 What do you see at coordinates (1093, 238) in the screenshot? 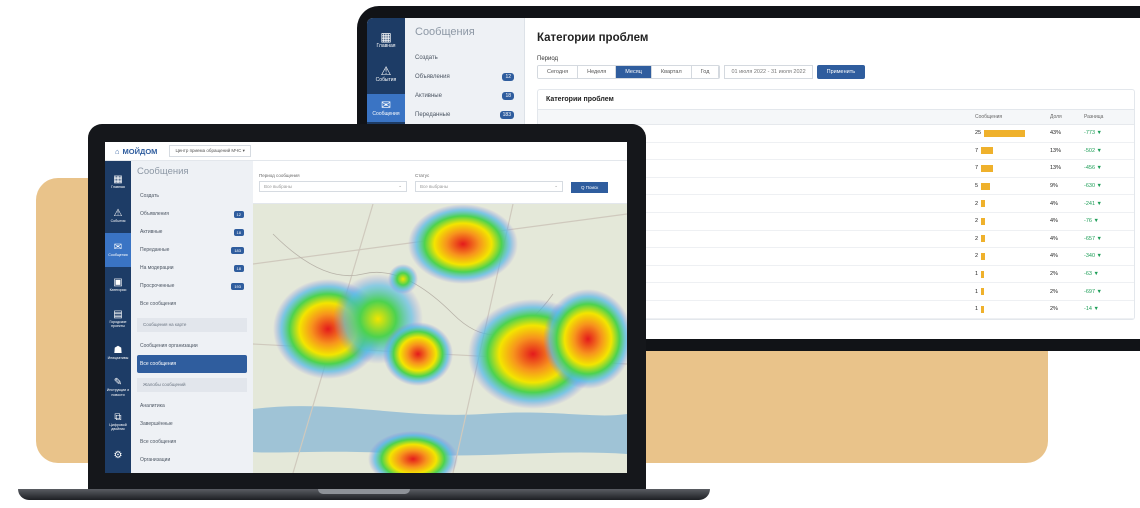
I see `diff-value: -657 ▼` at bounding box center [1093, 238].